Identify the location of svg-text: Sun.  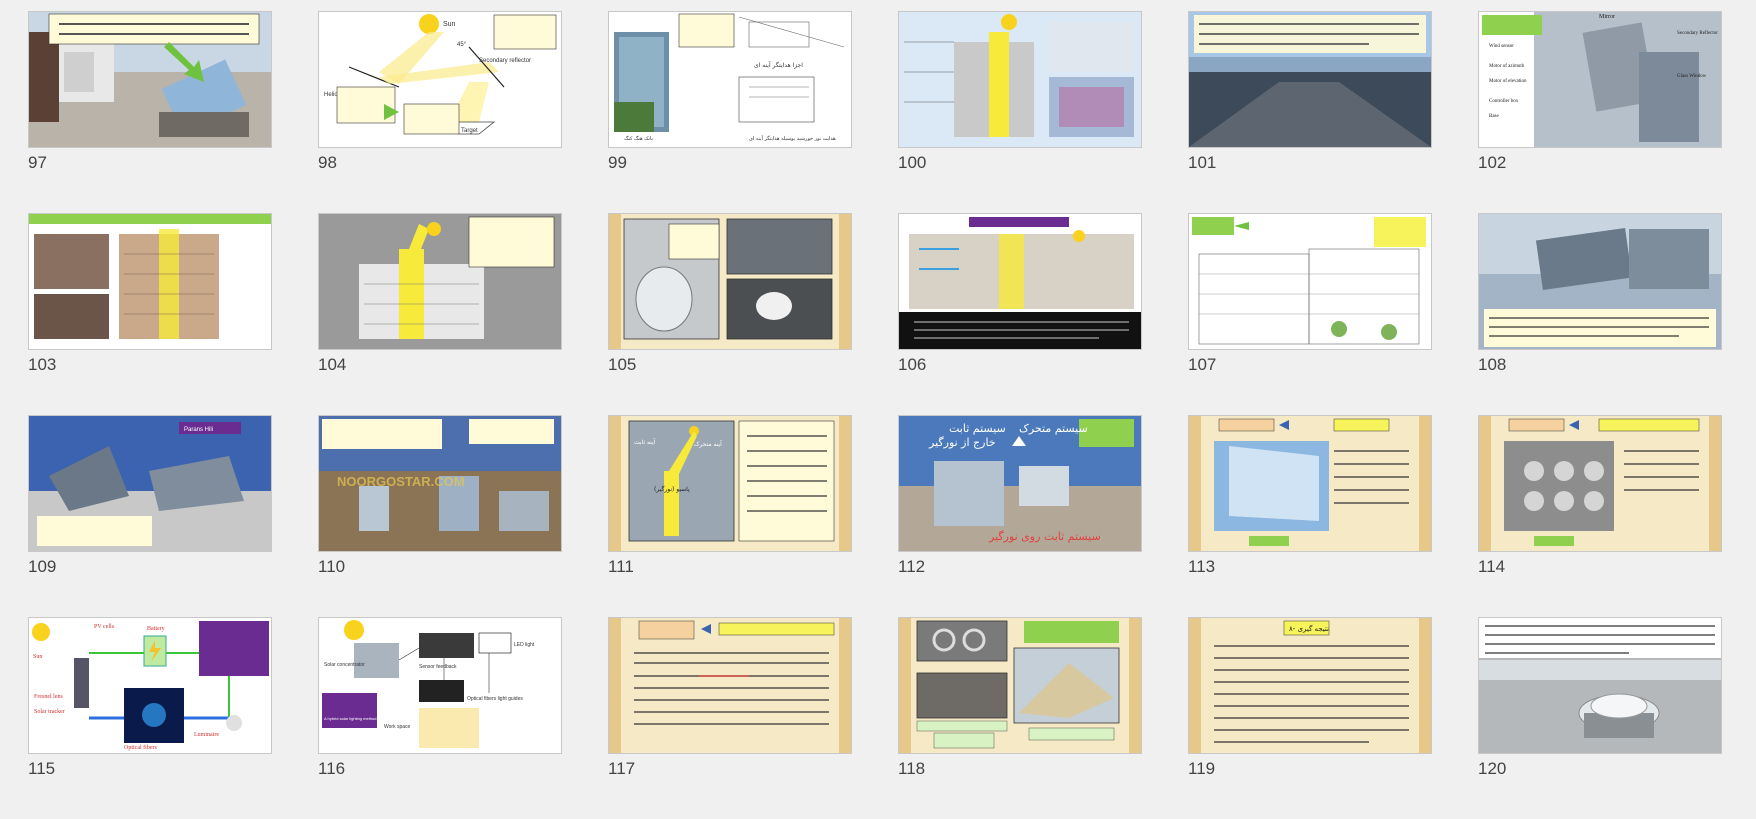
(37, 657).